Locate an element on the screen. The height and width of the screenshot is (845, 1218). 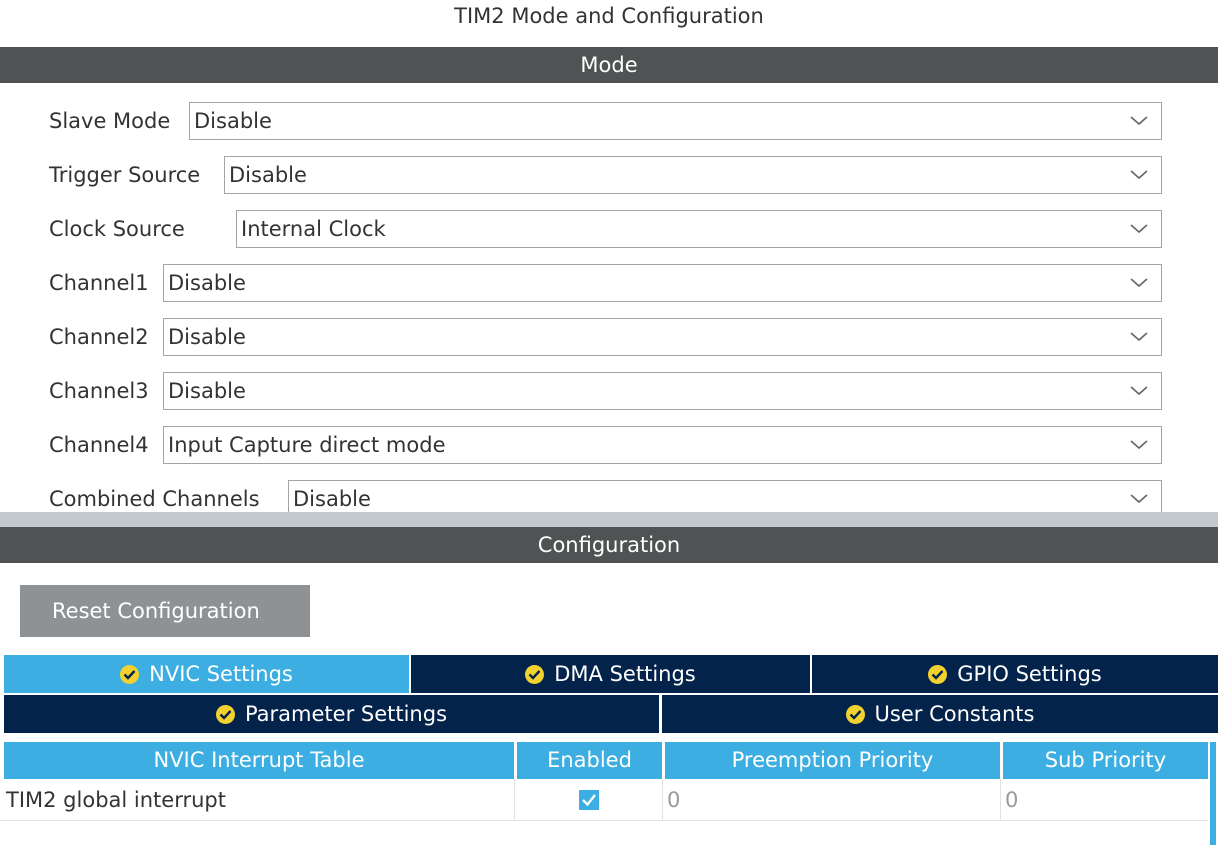
preemption-priority-cell: 0 is located at coordinates (833, 800).